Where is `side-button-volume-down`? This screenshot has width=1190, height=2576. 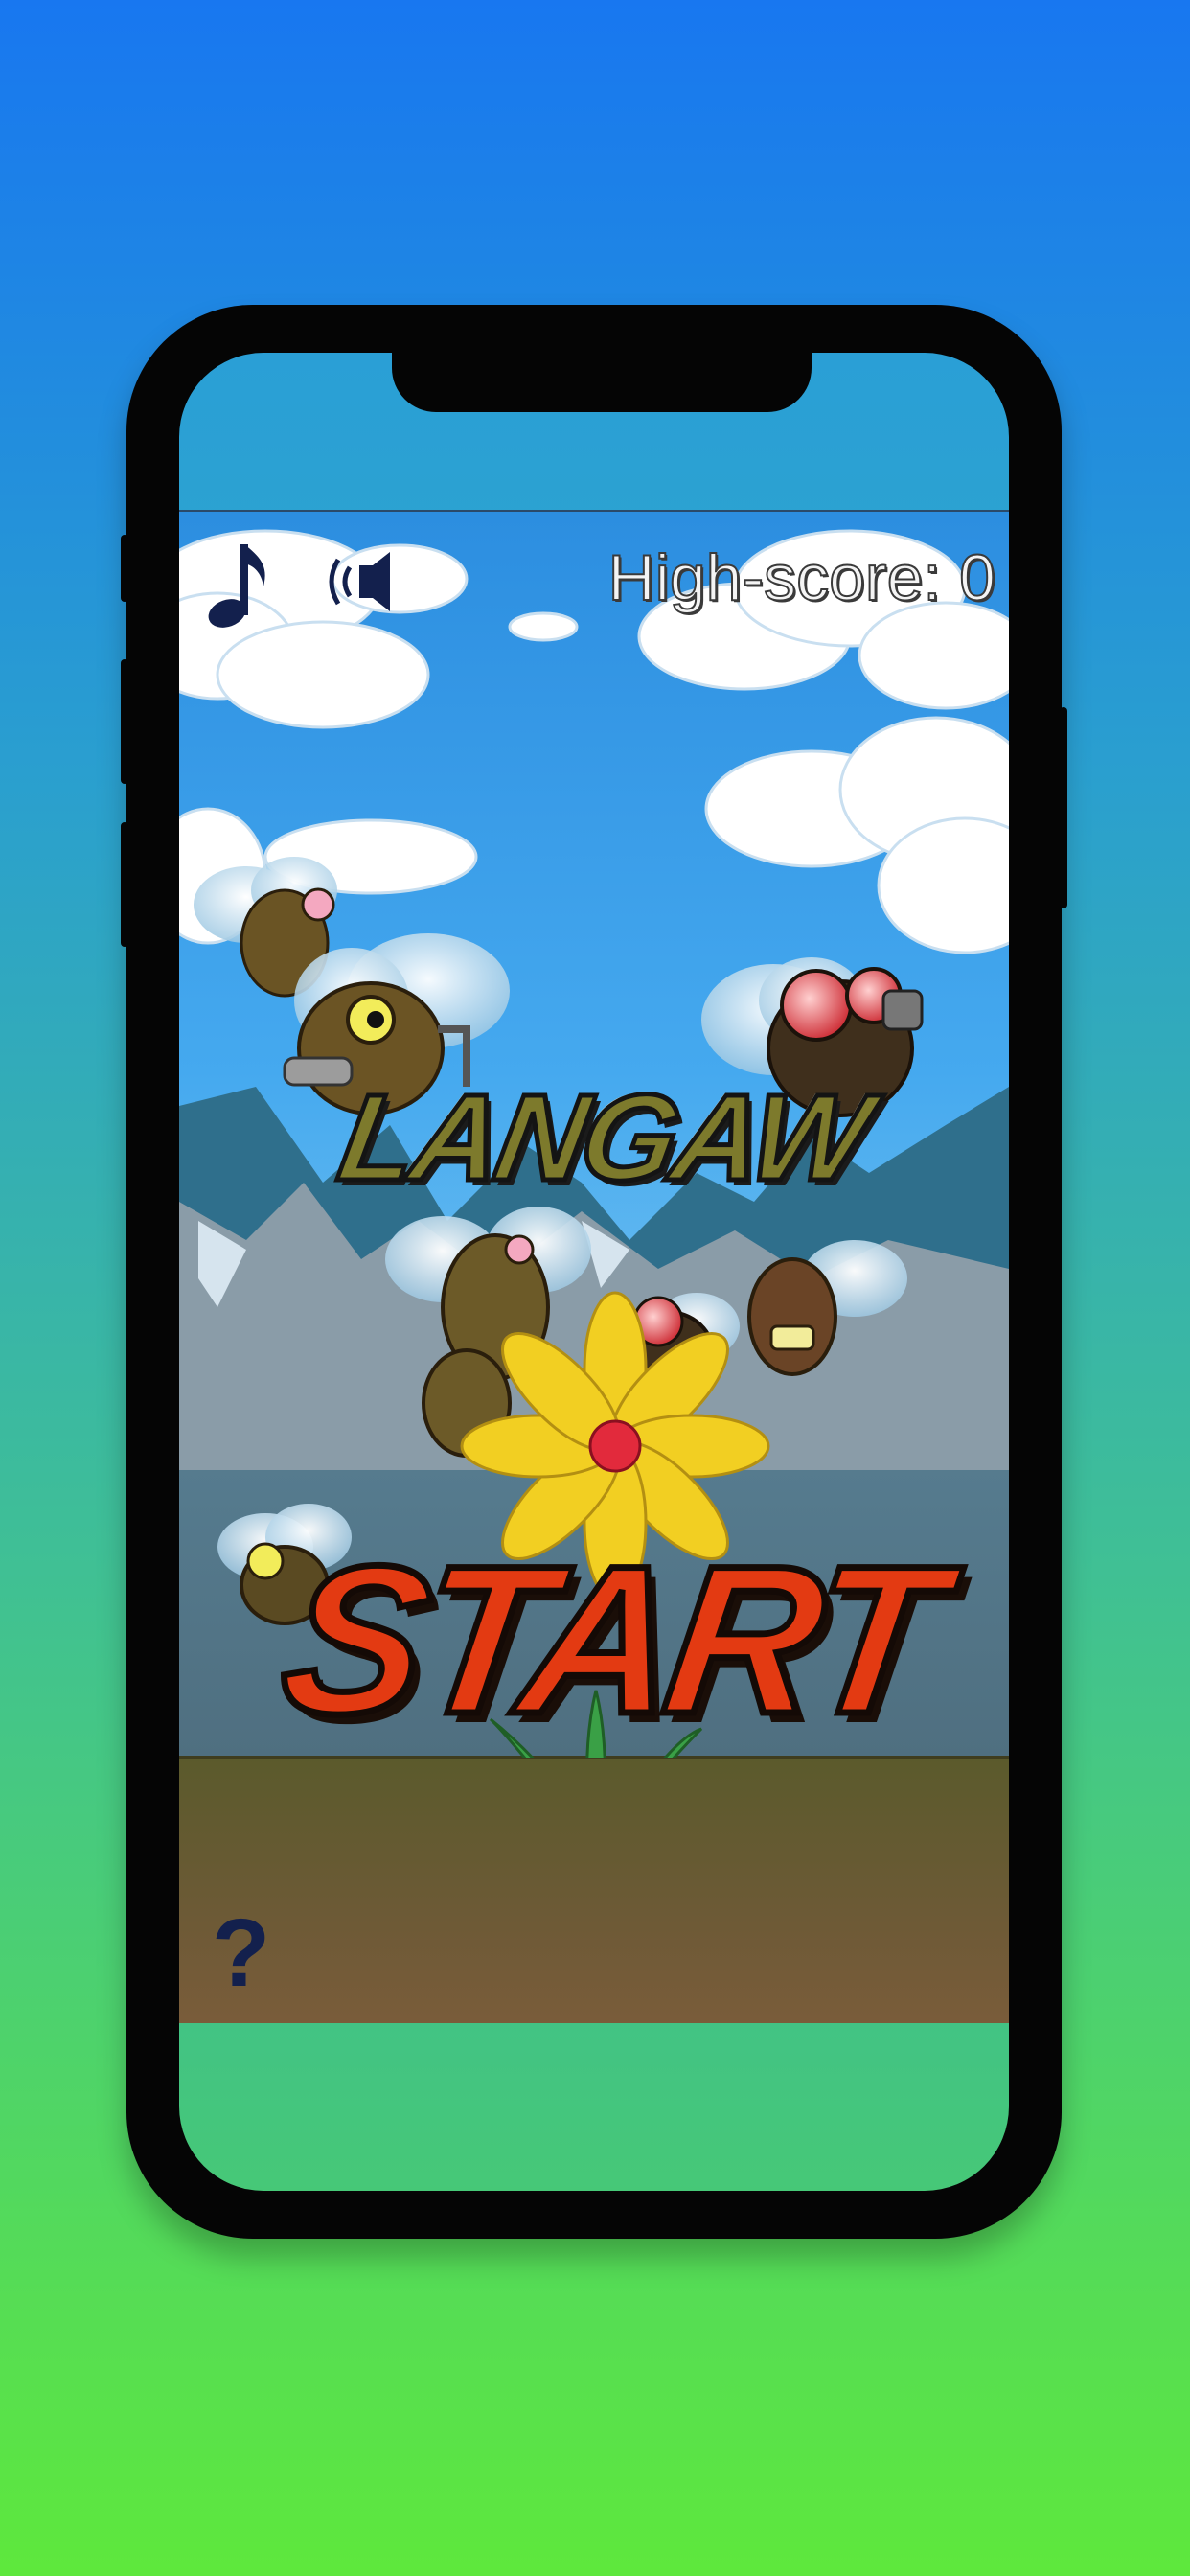
side-button-volume-down is located at coordinates (125, 884).